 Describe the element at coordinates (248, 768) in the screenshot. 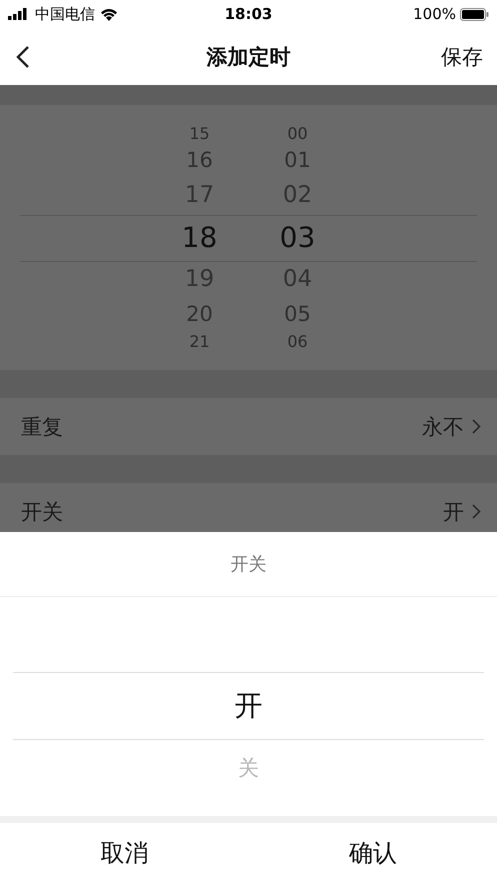

I see `picker-option: 关` at that location.